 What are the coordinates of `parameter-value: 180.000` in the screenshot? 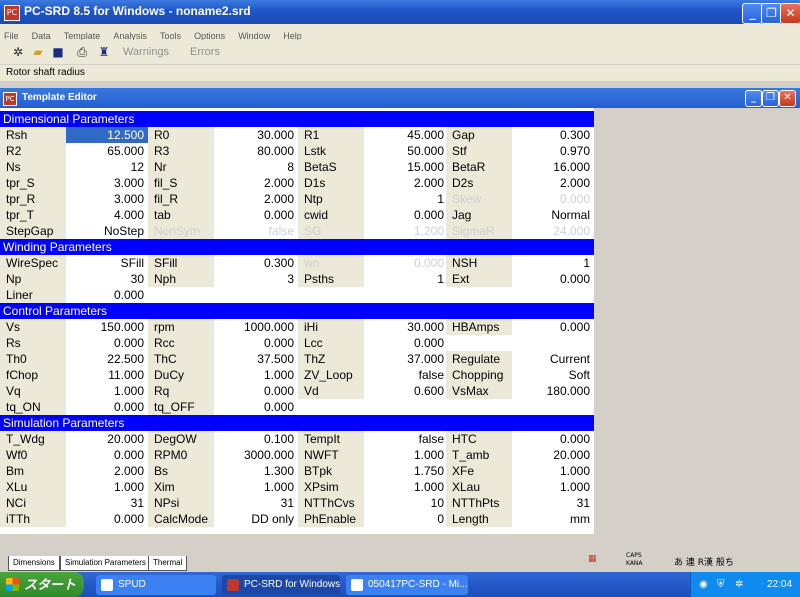 It's located at (553, 391).